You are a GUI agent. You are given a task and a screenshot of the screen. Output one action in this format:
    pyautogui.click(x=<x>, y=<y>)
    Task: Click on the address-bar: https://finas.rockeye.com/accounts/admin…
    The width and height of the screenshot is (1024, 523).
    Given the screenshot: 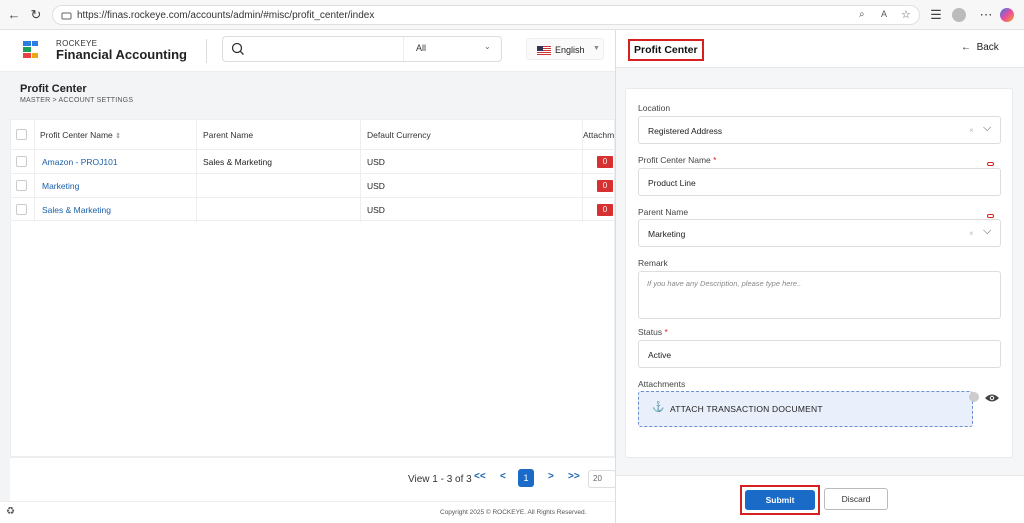 What is the action you would take?
    pyautogui.click(x=486, y=15)
    